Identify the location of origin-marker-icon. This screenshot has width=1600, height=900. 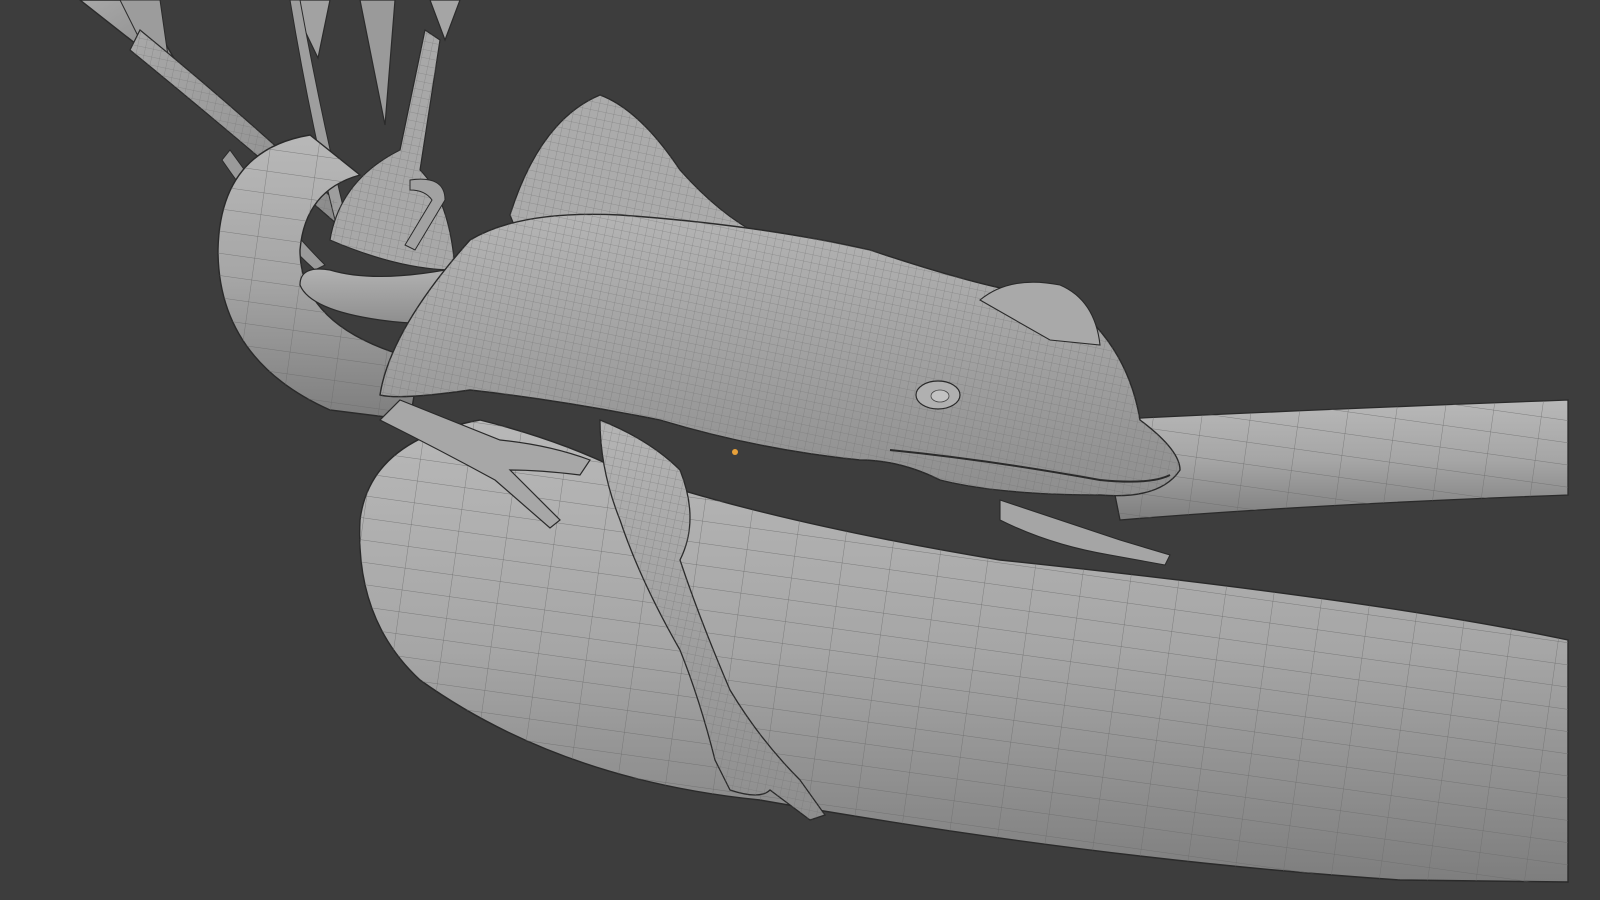
(735, 452).